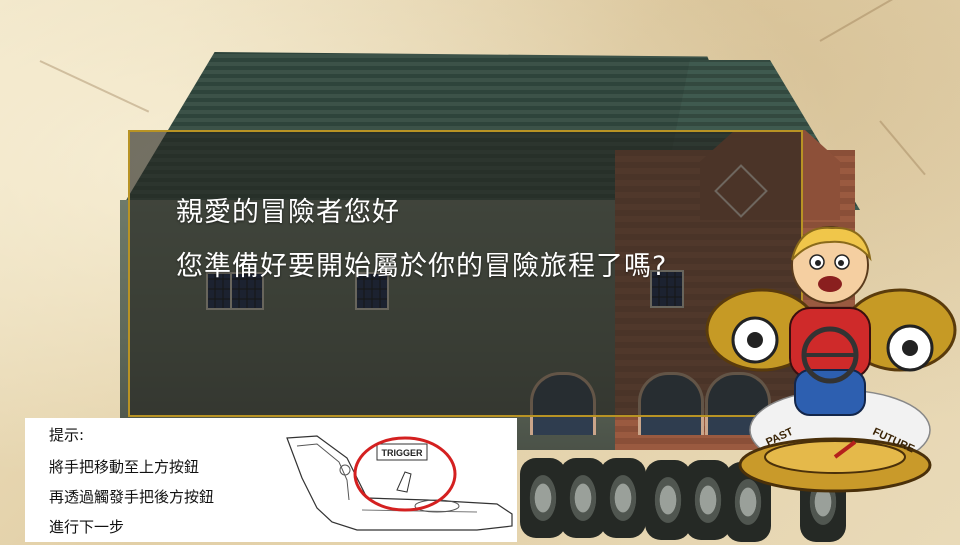 This screenshot has height=545, width=960. I want to click on hint-step-2: 再透過觸發手把後方按鈕, so click(132, 497).